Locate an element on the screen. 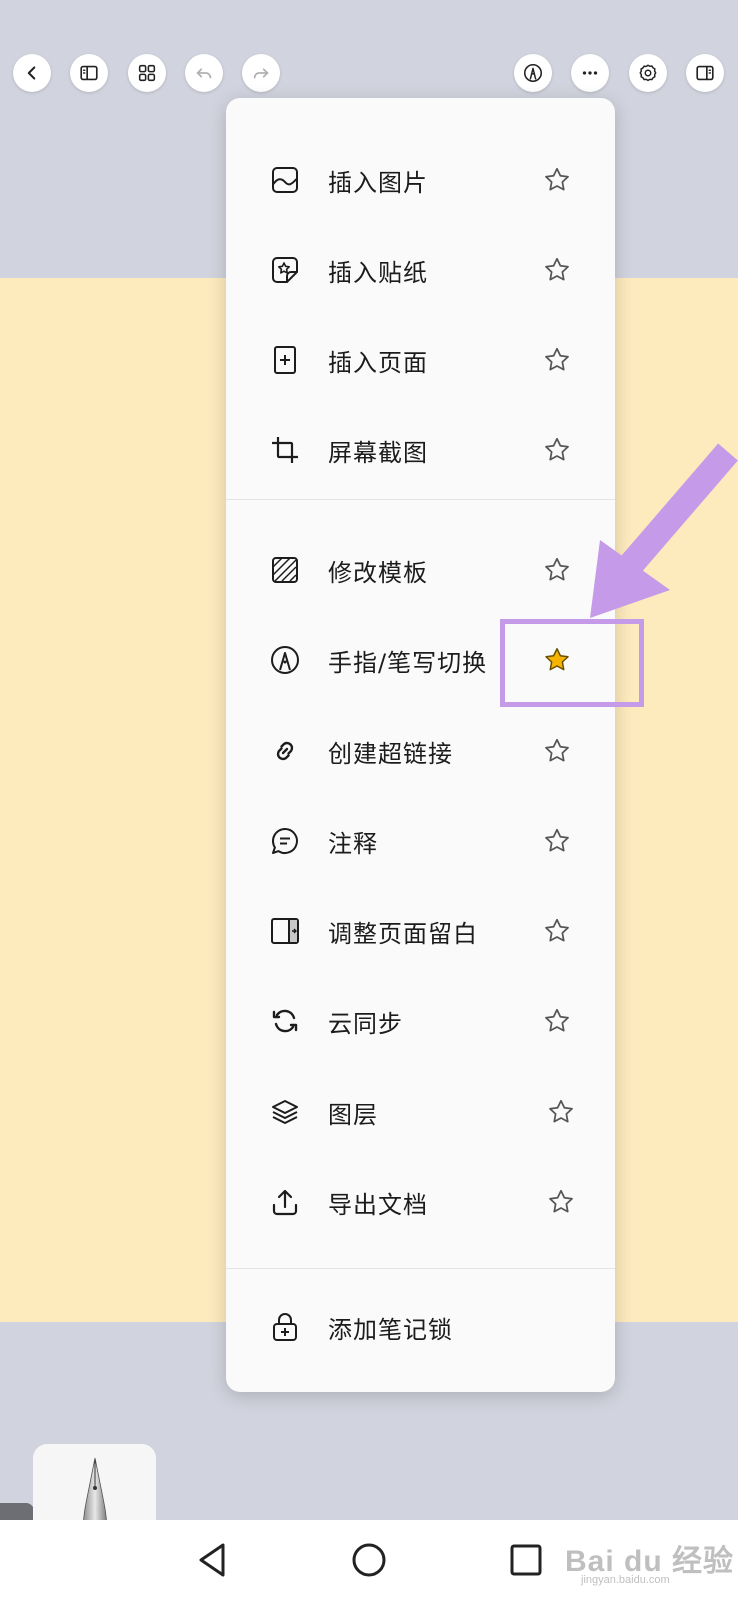 The width and height of the screenshot is (738, 1600). square-recents-icon is located at coordinates (526, 1560).